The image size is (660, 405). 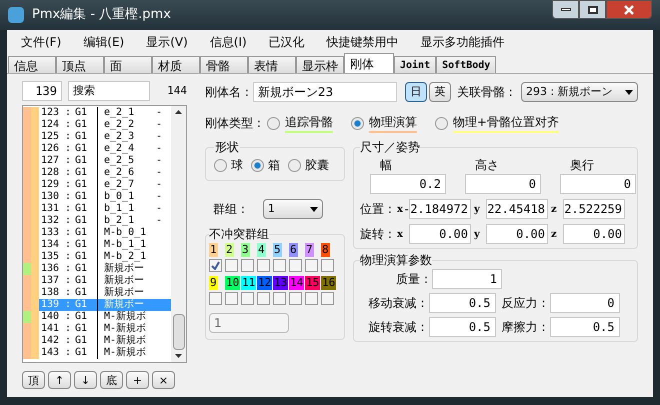 What do you see at coordinates (128, 64) in the screenshot?
I see `tab: 面` at bounding box center [128, 64].